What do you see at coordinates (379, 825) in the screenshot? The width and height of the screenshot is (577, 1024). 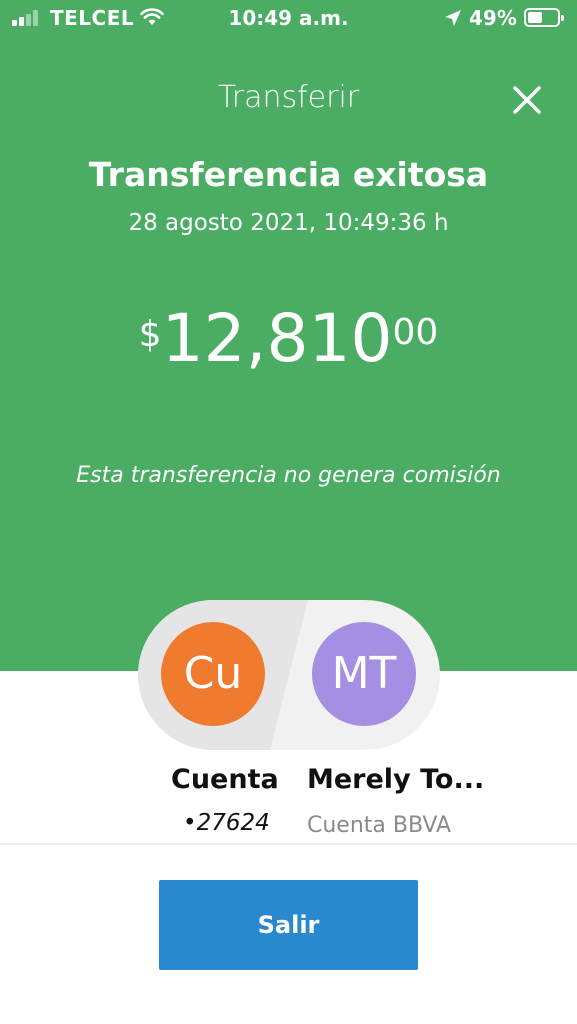 I see `to-account-bank: Cuenta BBVA` at bounding box center [379, 825].